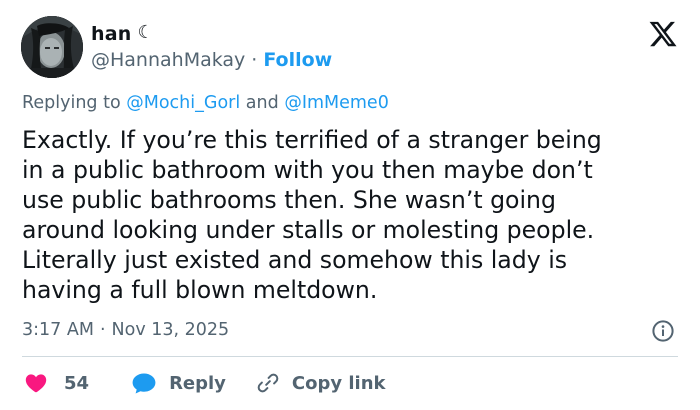 The height and width of the screenshot is (410, 700). What do you see at coordinates (336, 103) in the screenshot?
I see `mention-link-2: @ImMeme0` at bounding box center [336, 103].